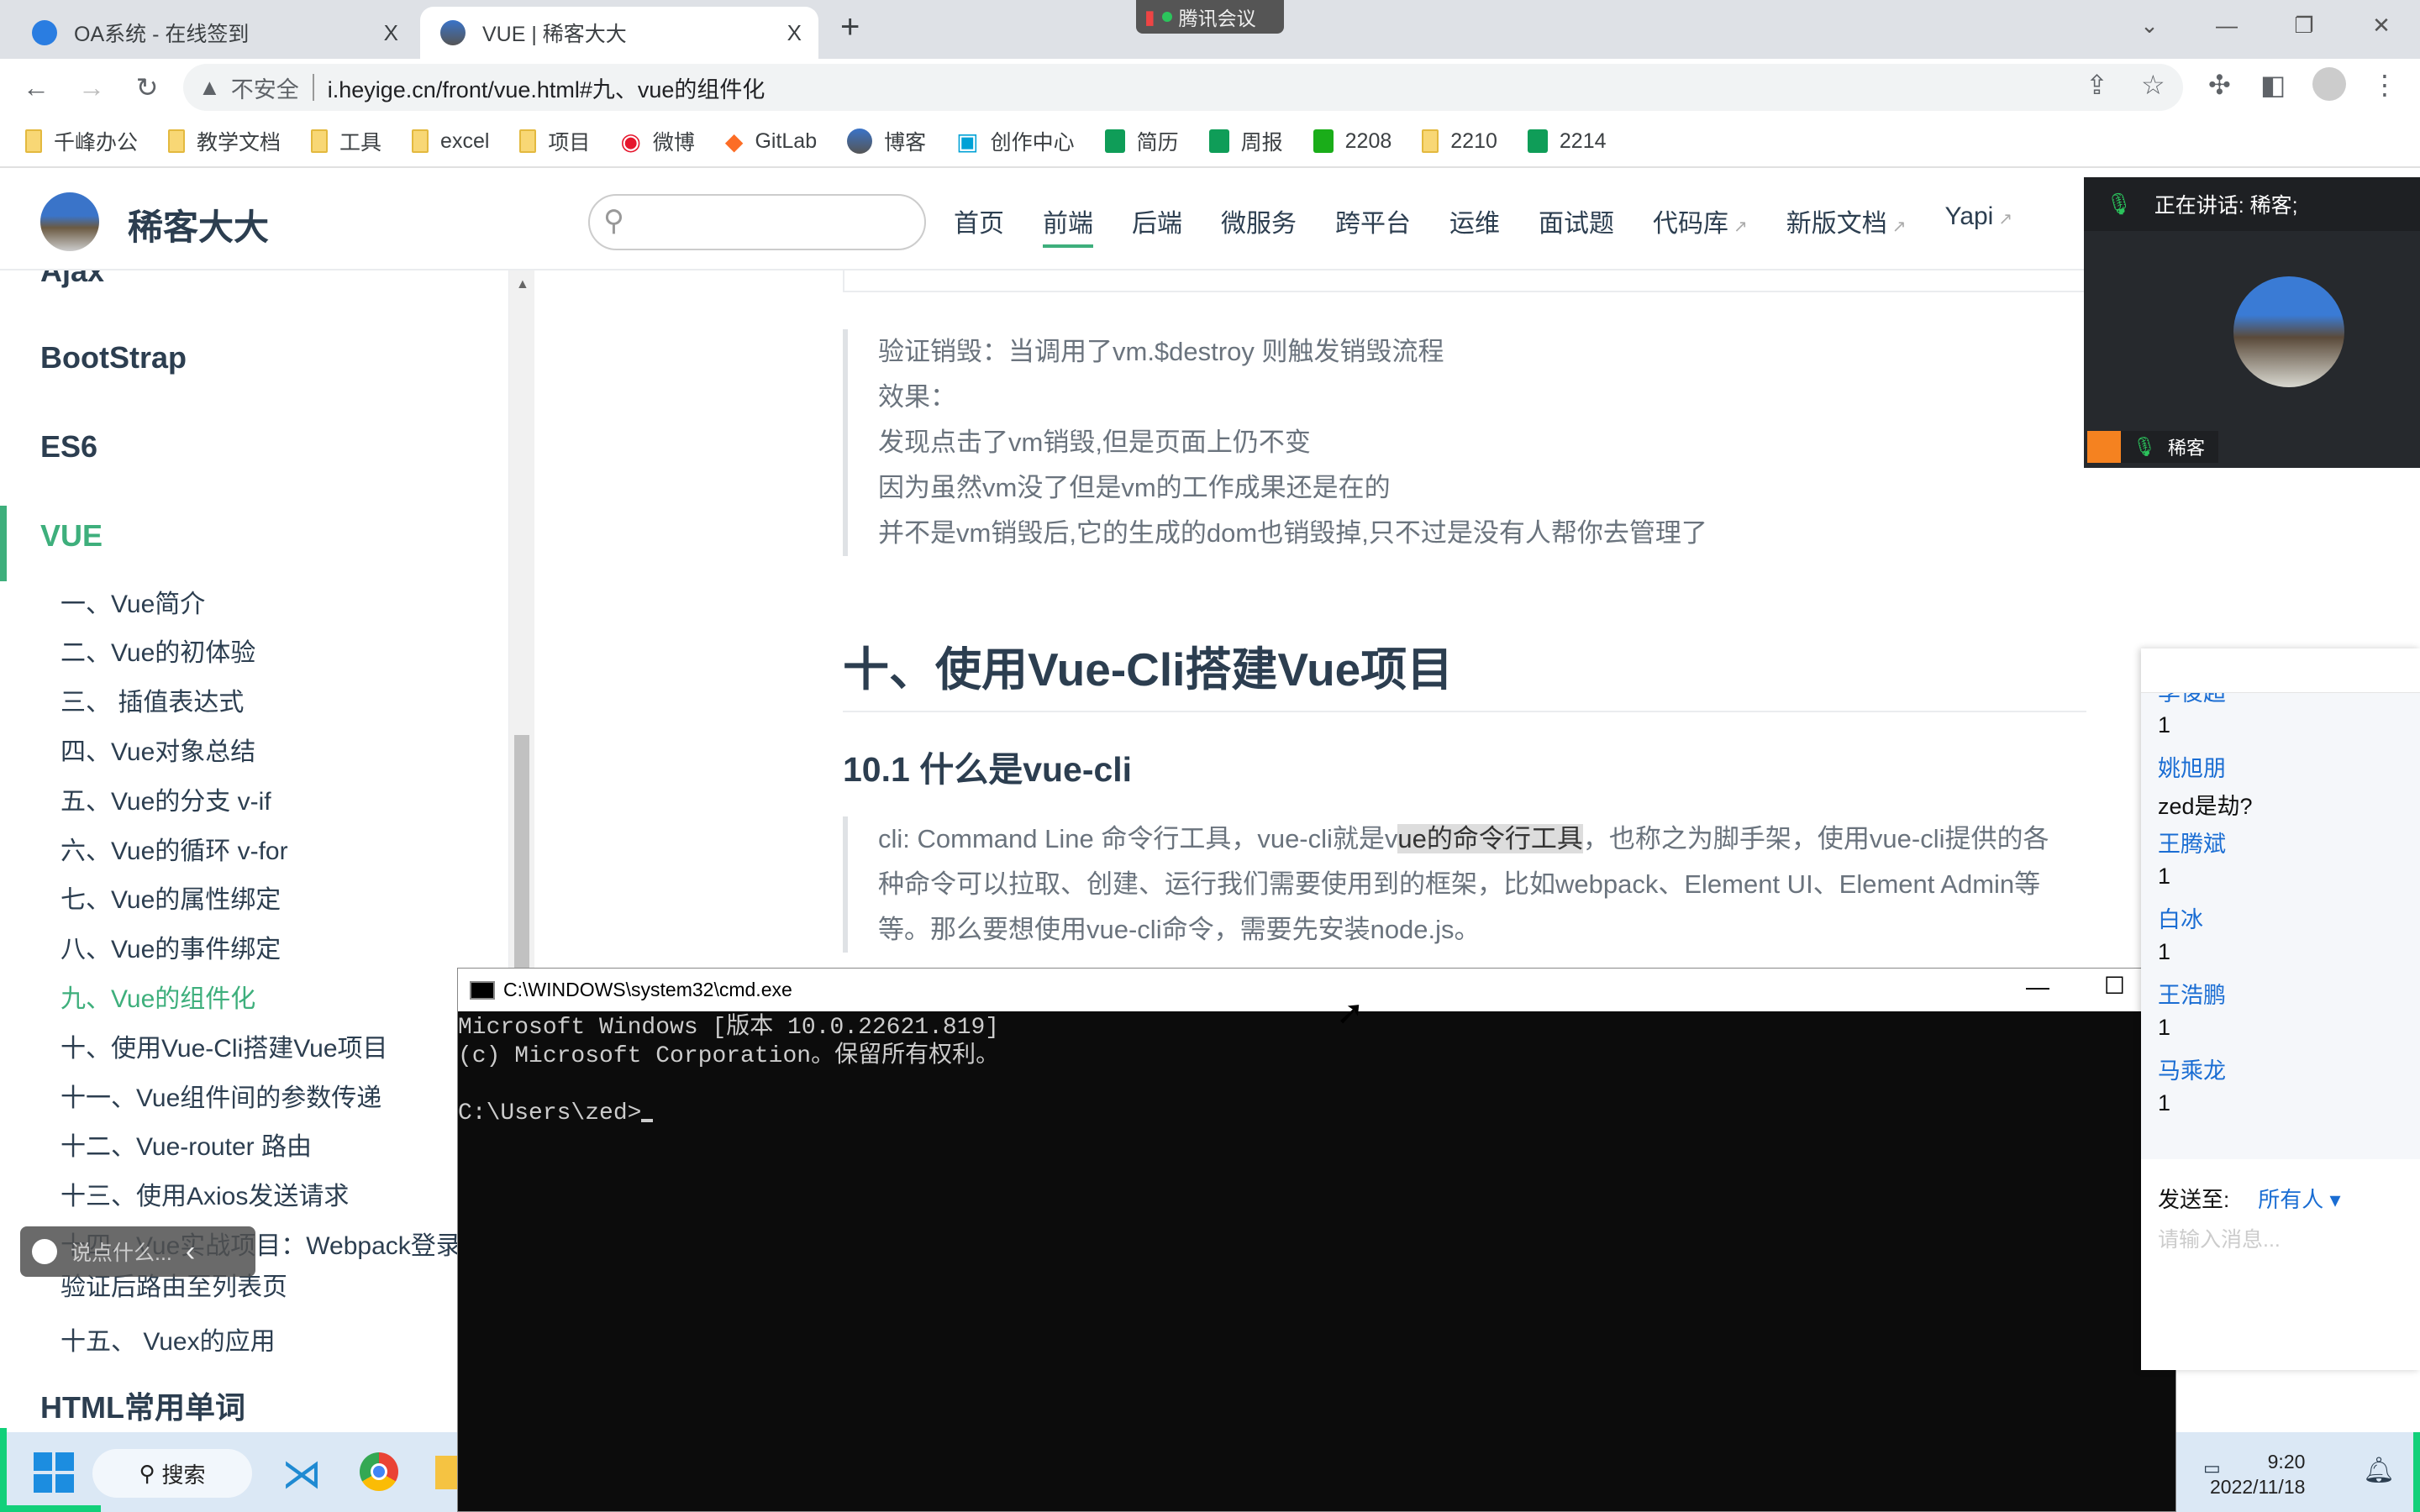 Image resolution: width=2420 pixels, height=1512 pixels. I want to click on tab-vue: VUE | 稀客大大 X, so click(619, 33).